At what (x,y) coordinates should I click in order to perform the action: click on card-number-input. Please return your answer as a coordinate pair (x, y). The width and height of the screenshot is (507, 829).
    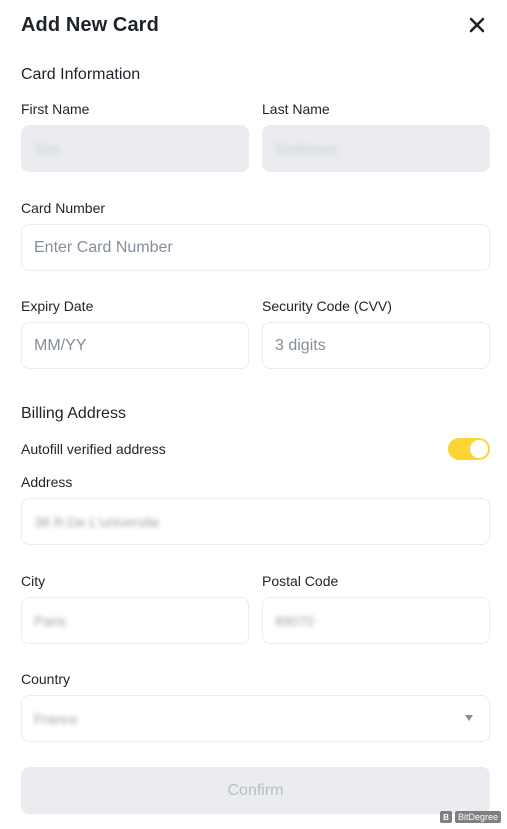
    Looking at the image, I should click on (255, 247).